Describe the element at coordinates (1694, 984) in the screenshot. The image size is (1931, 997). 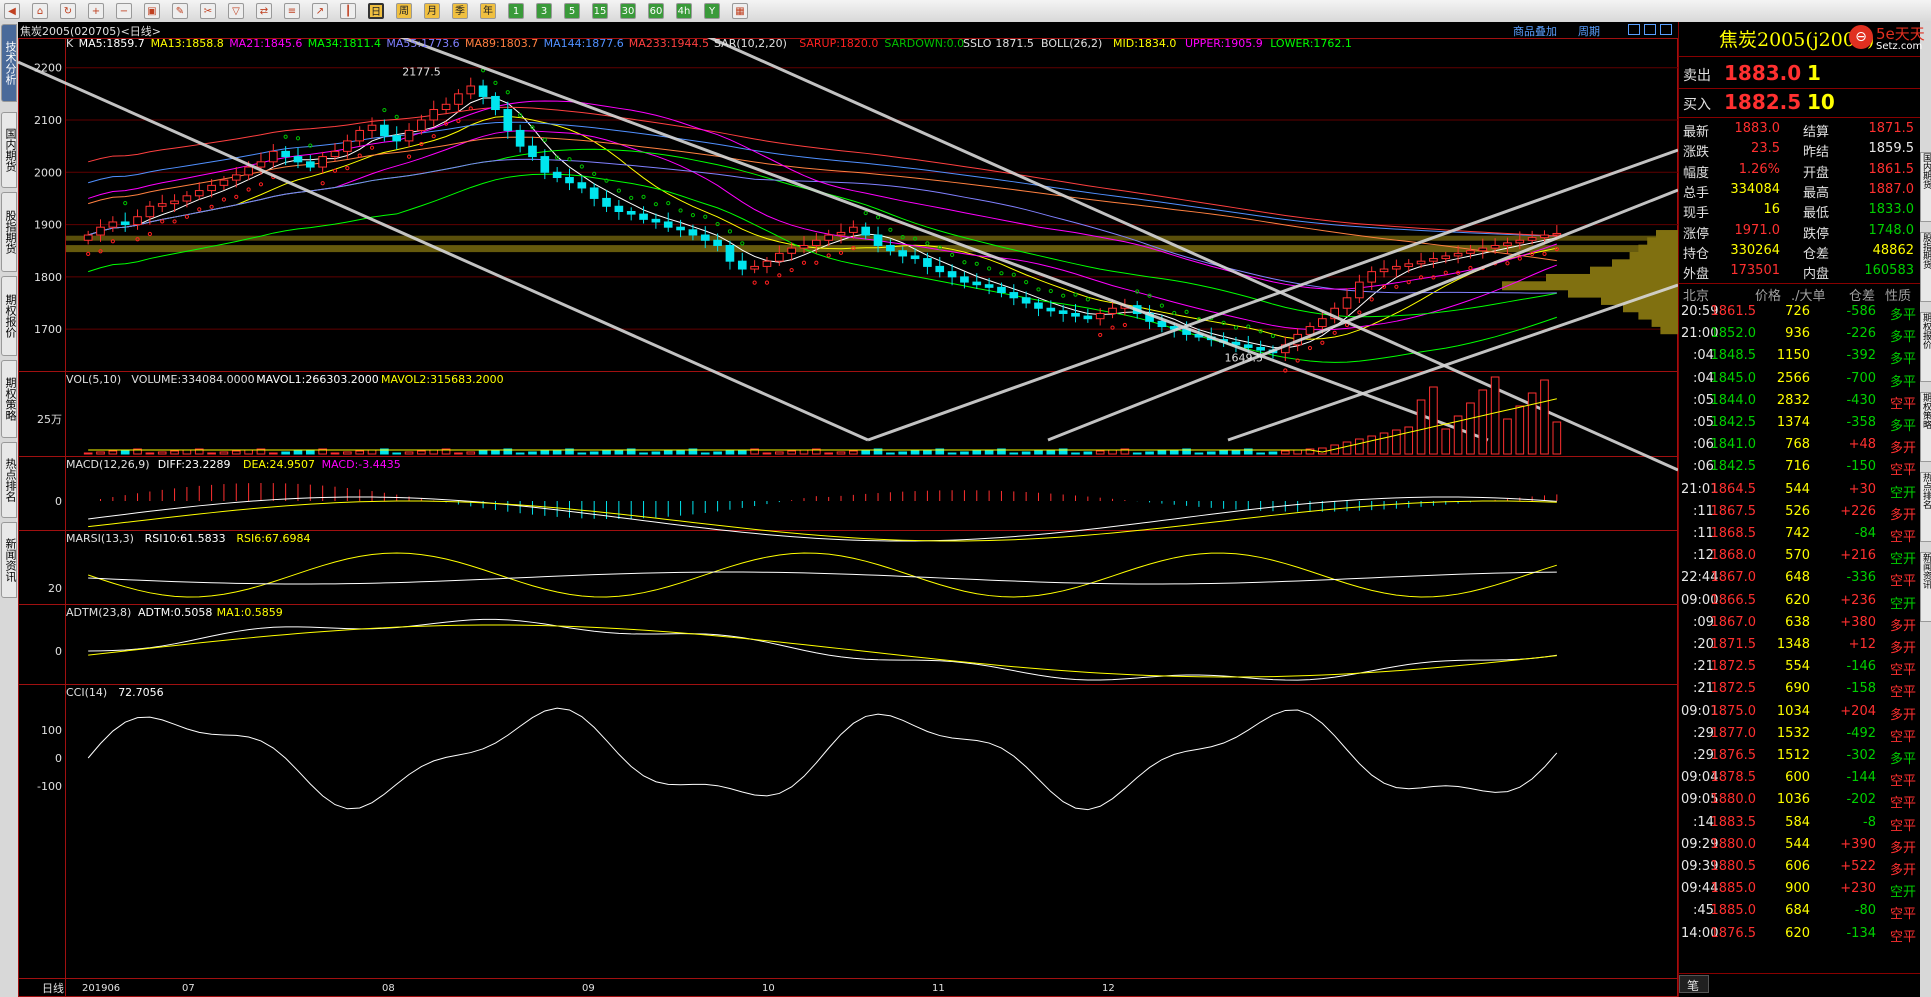
I see `tick-footer-tab: 笔` at that location.